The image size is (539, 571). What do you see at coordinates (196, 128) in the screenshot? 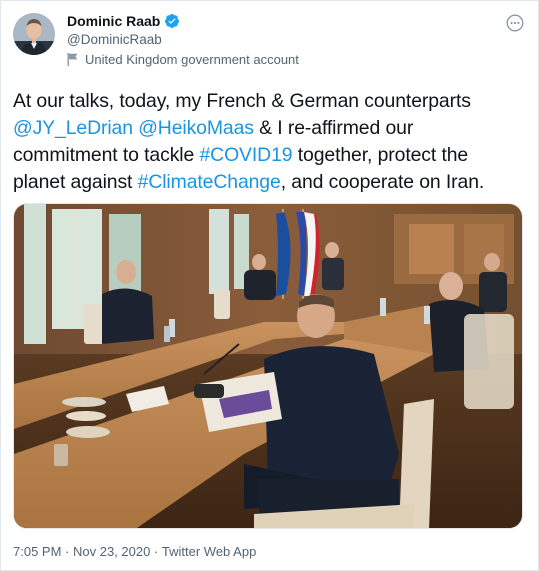
I see `mention-link: @HeikoMaas` at bounding box center [196, 128].